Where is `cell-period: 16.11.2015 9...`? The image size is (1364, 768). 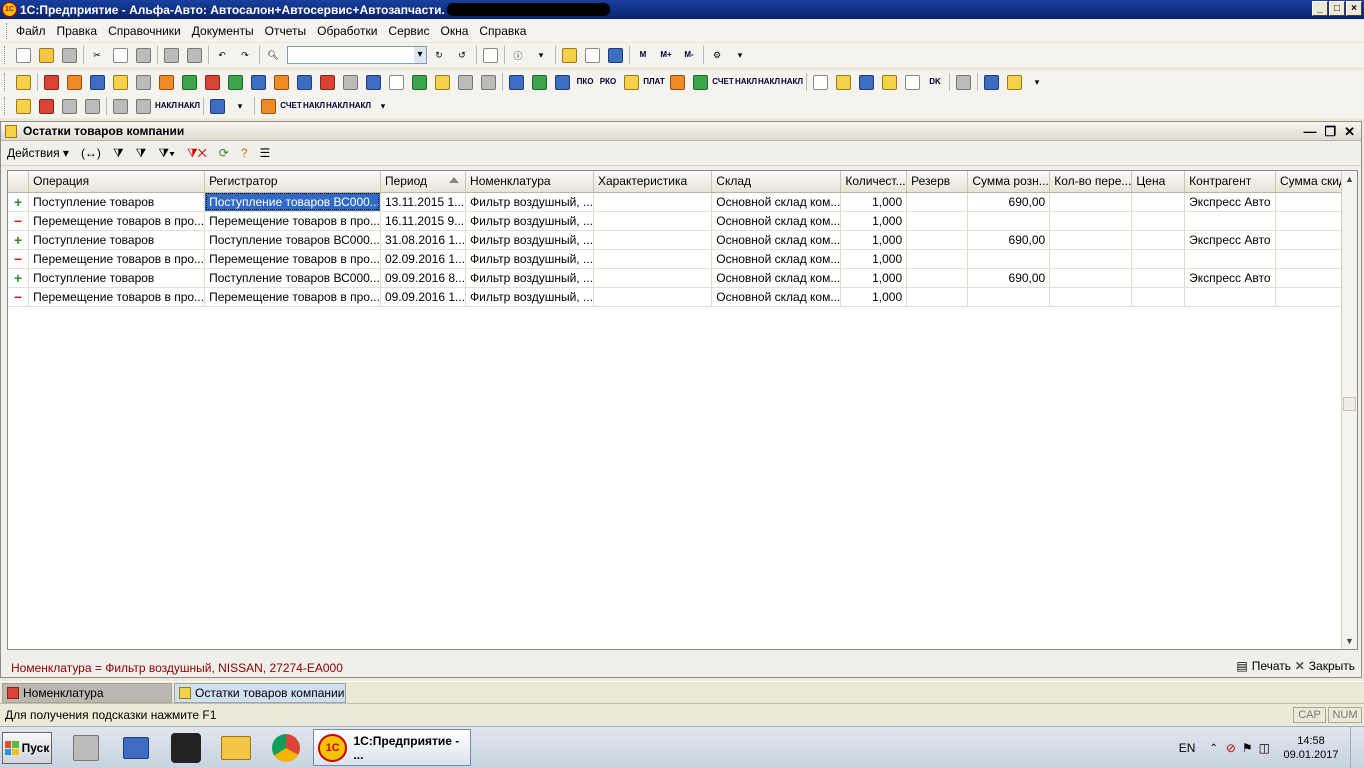
cell-period: 16.11.2015 9... is located at coordinates (423, 221).